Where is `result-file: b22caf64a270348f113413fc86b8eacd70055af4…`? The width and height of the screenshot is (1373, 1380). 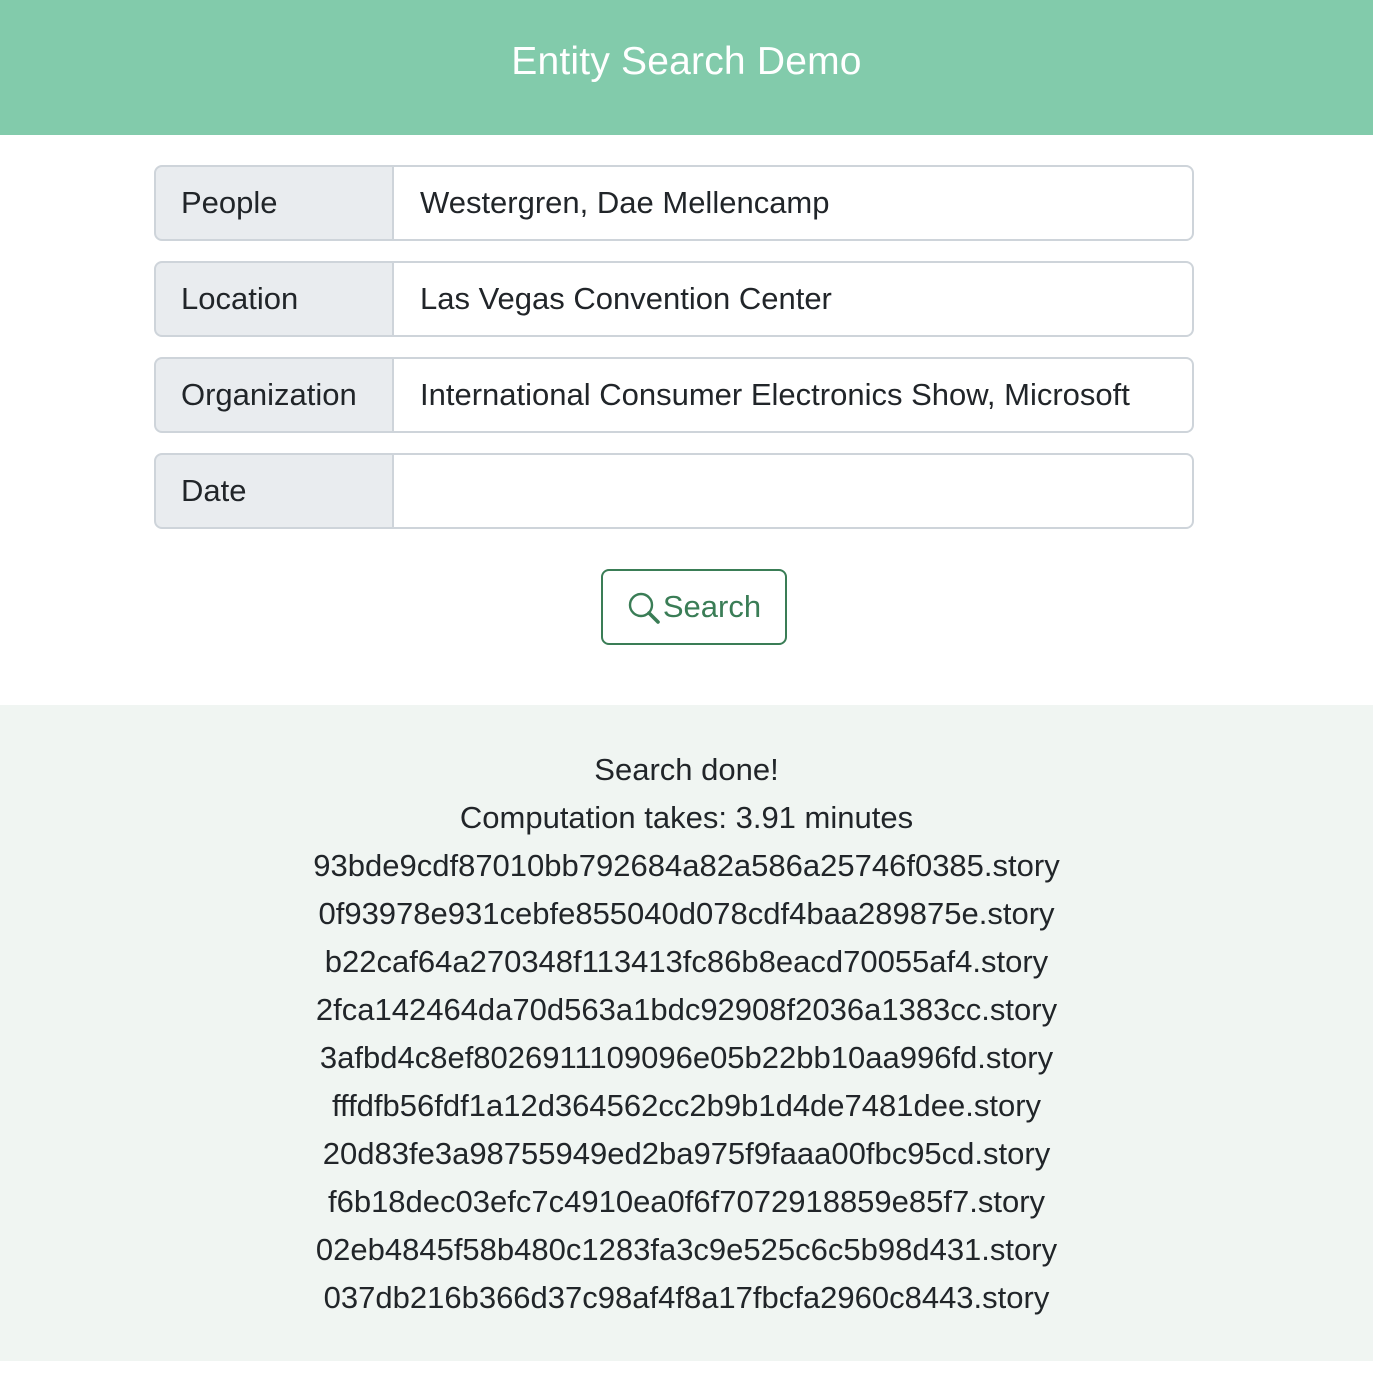 result-file: b22caf64a270348f113413fc86b8eacd70055af4… is located at coordinates (686, 961).